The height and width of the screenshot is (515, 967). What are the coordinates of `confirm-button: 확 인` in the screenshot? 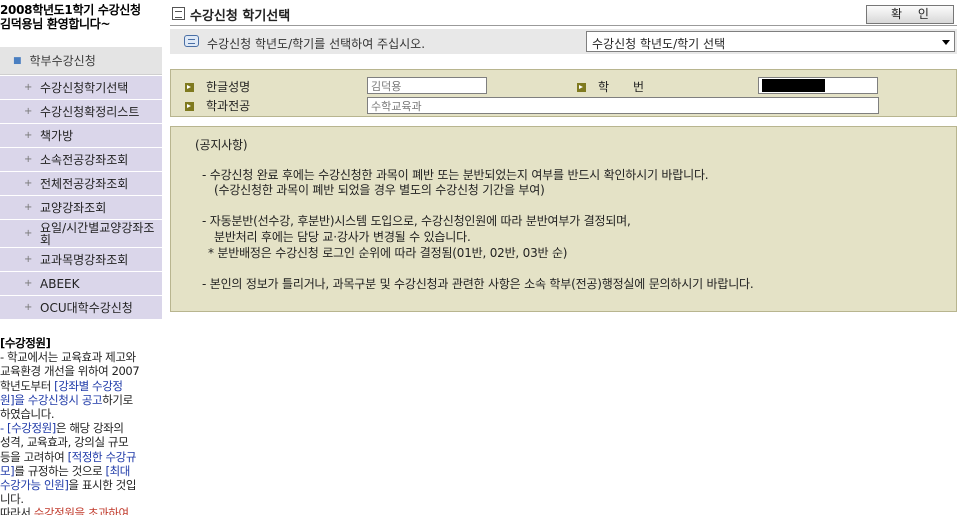 It's located at (910, 14).